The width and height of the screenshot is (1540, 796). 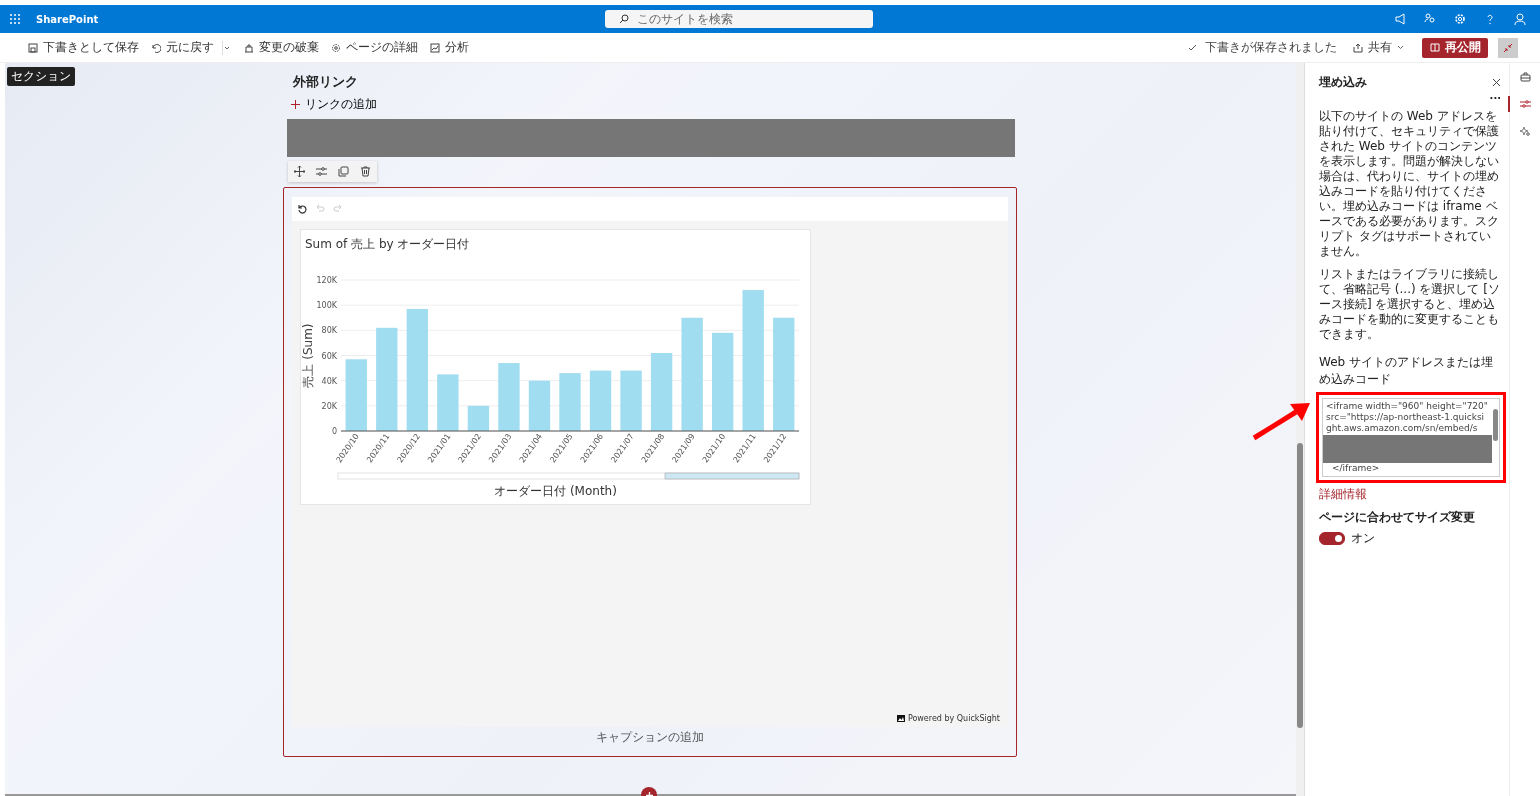 What do you see at coordinates (1406, 371) in the screenshot?
I see `field-label: Web サイトのアドレスまたは埋め込みコード` at bounding box center [1406, 371].